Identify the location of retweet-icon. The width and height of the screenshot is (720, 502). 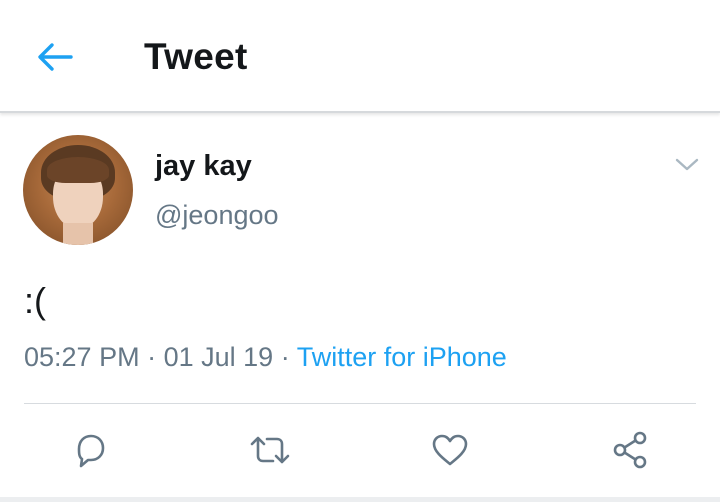
(270, 450).